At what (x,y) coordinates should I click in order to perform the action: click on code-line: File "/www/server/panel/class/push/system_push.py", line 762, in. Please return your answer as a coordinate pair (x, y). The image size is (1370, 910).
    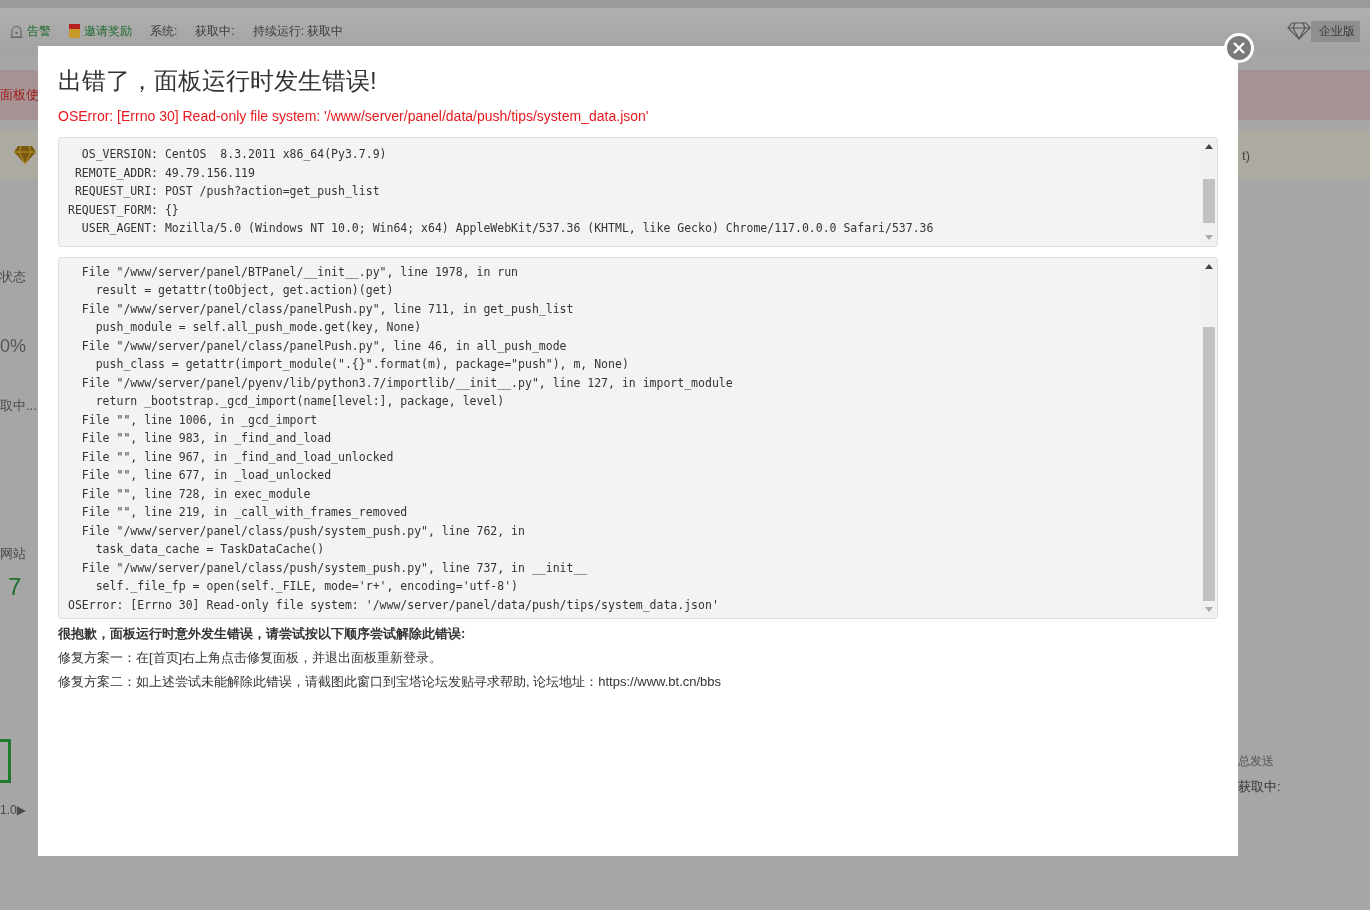
    Looking at the image, I should click on (303, 531).